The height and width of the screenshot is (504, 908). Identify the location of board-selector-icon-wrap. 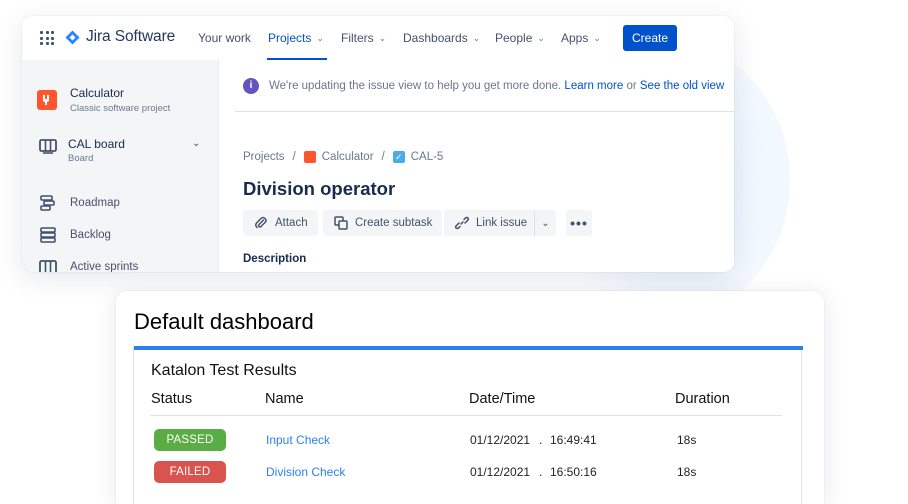
(48, 146).